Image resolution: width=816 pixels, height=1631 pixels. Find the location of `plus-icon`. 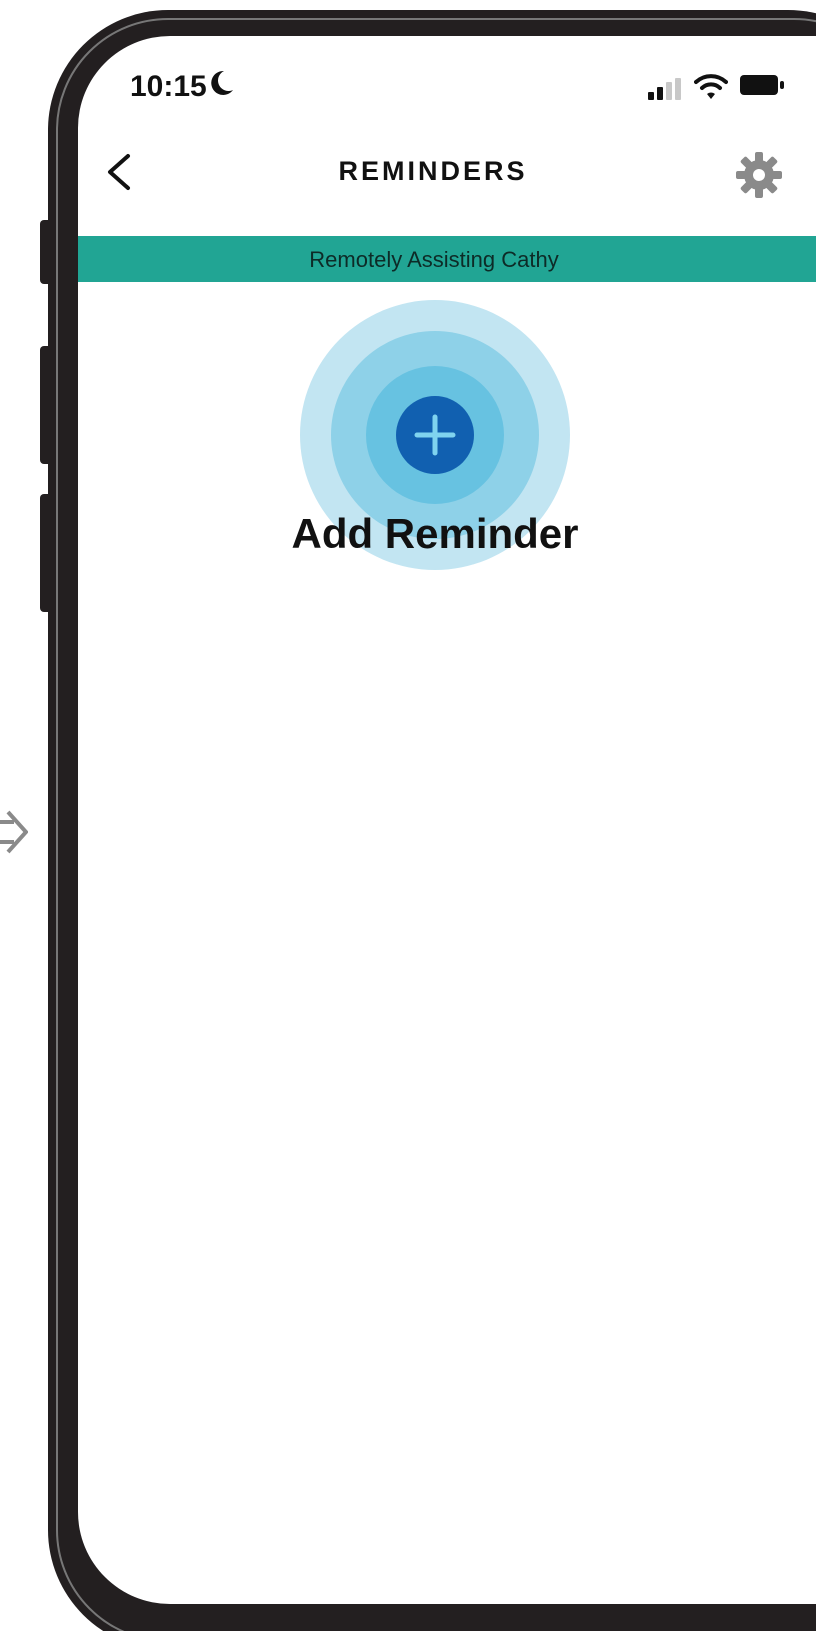

plus-icon is located at coordinates (435, 435).